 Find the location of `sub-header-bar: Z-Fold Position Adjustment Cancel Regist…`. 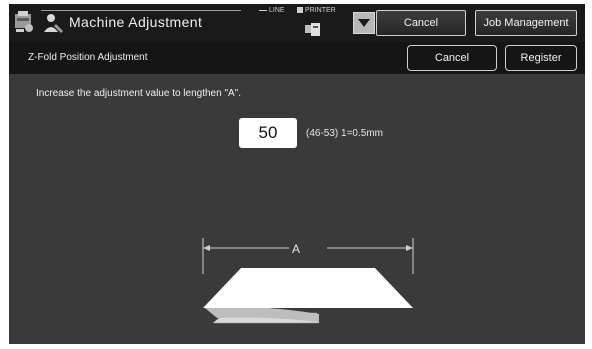

sub-header-bar: Z-Fold Position Adjustment Cancel Regist… is located at coordinates (297, 58).